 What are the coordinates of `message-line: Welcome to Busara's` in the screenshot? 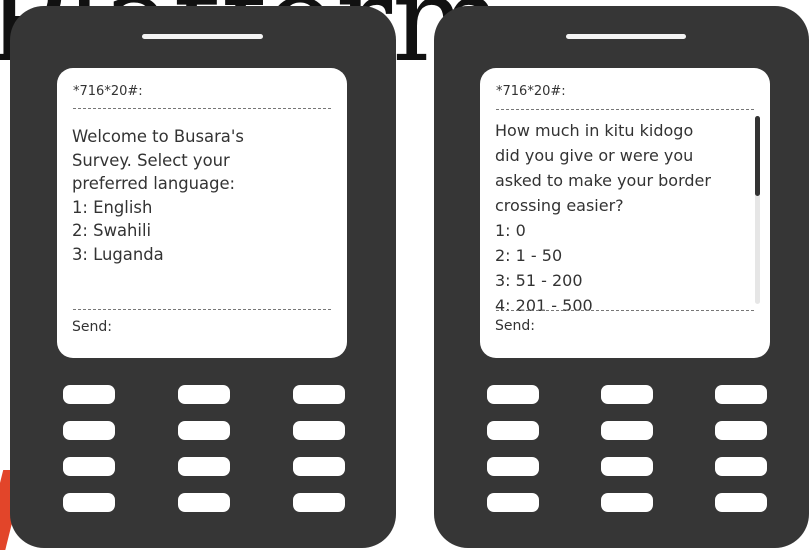 It's located at (158, 136).